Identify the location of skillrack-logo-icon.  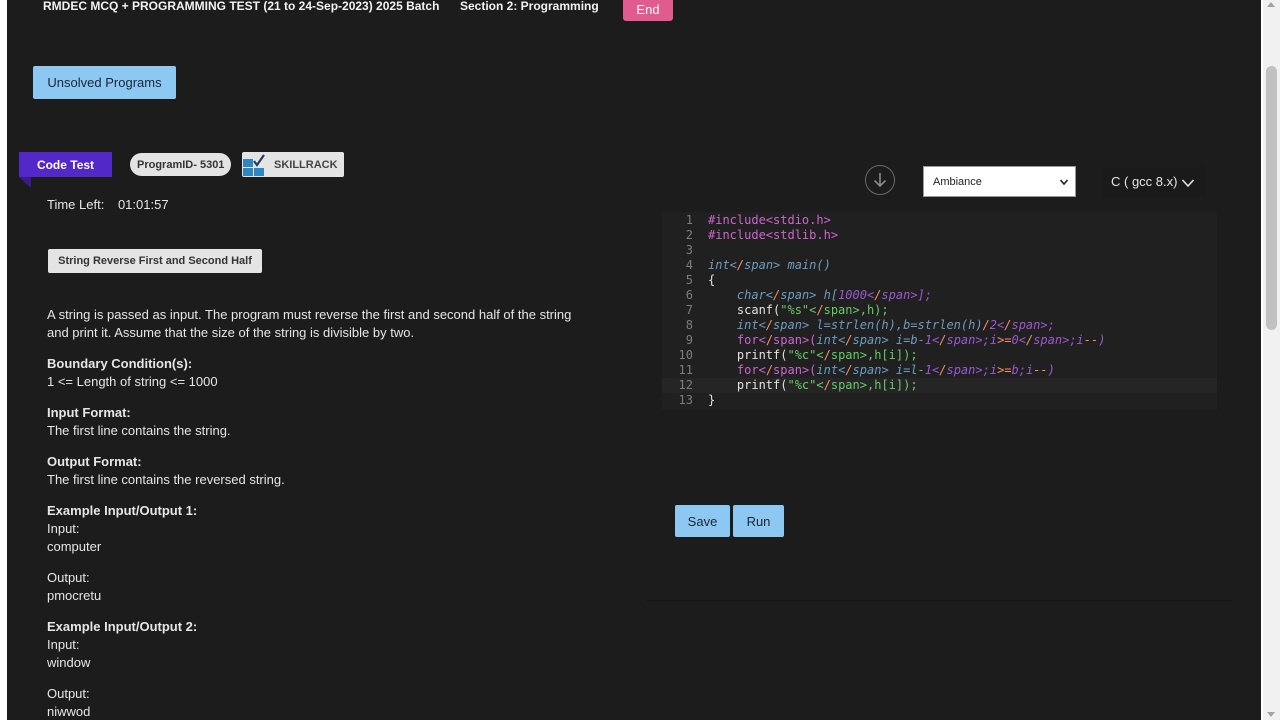
(254, 165).